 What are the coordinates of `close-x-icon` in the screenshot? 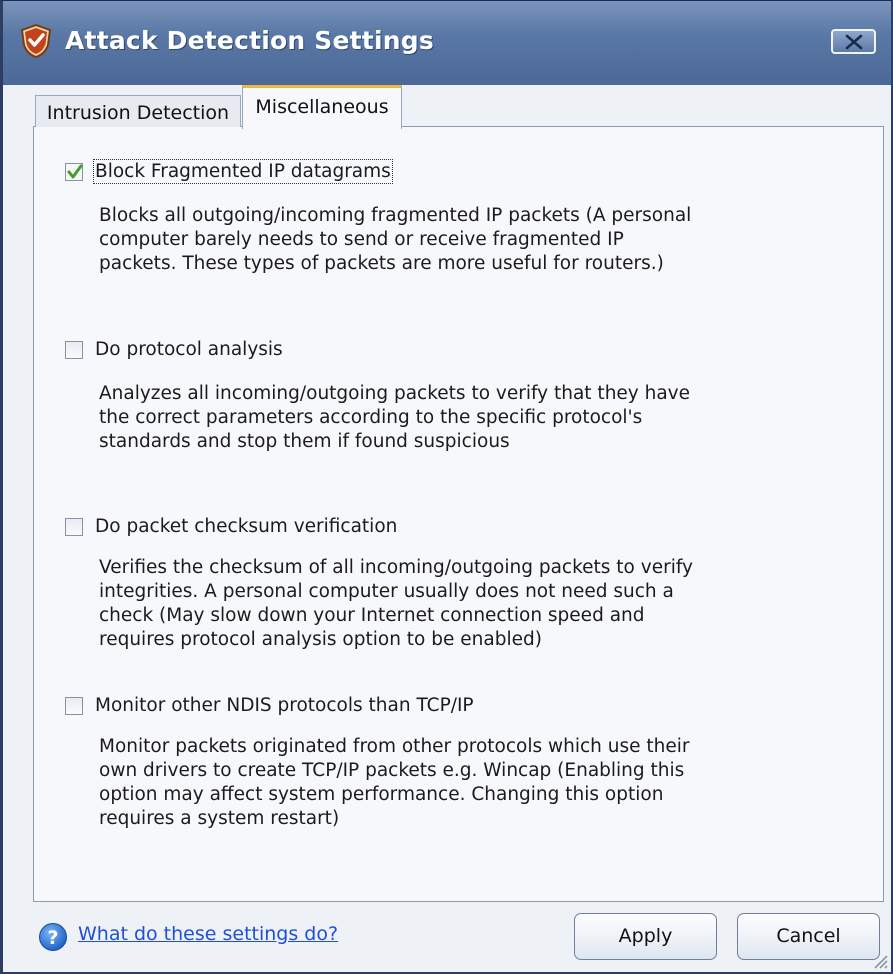 It's located at (854, 42).